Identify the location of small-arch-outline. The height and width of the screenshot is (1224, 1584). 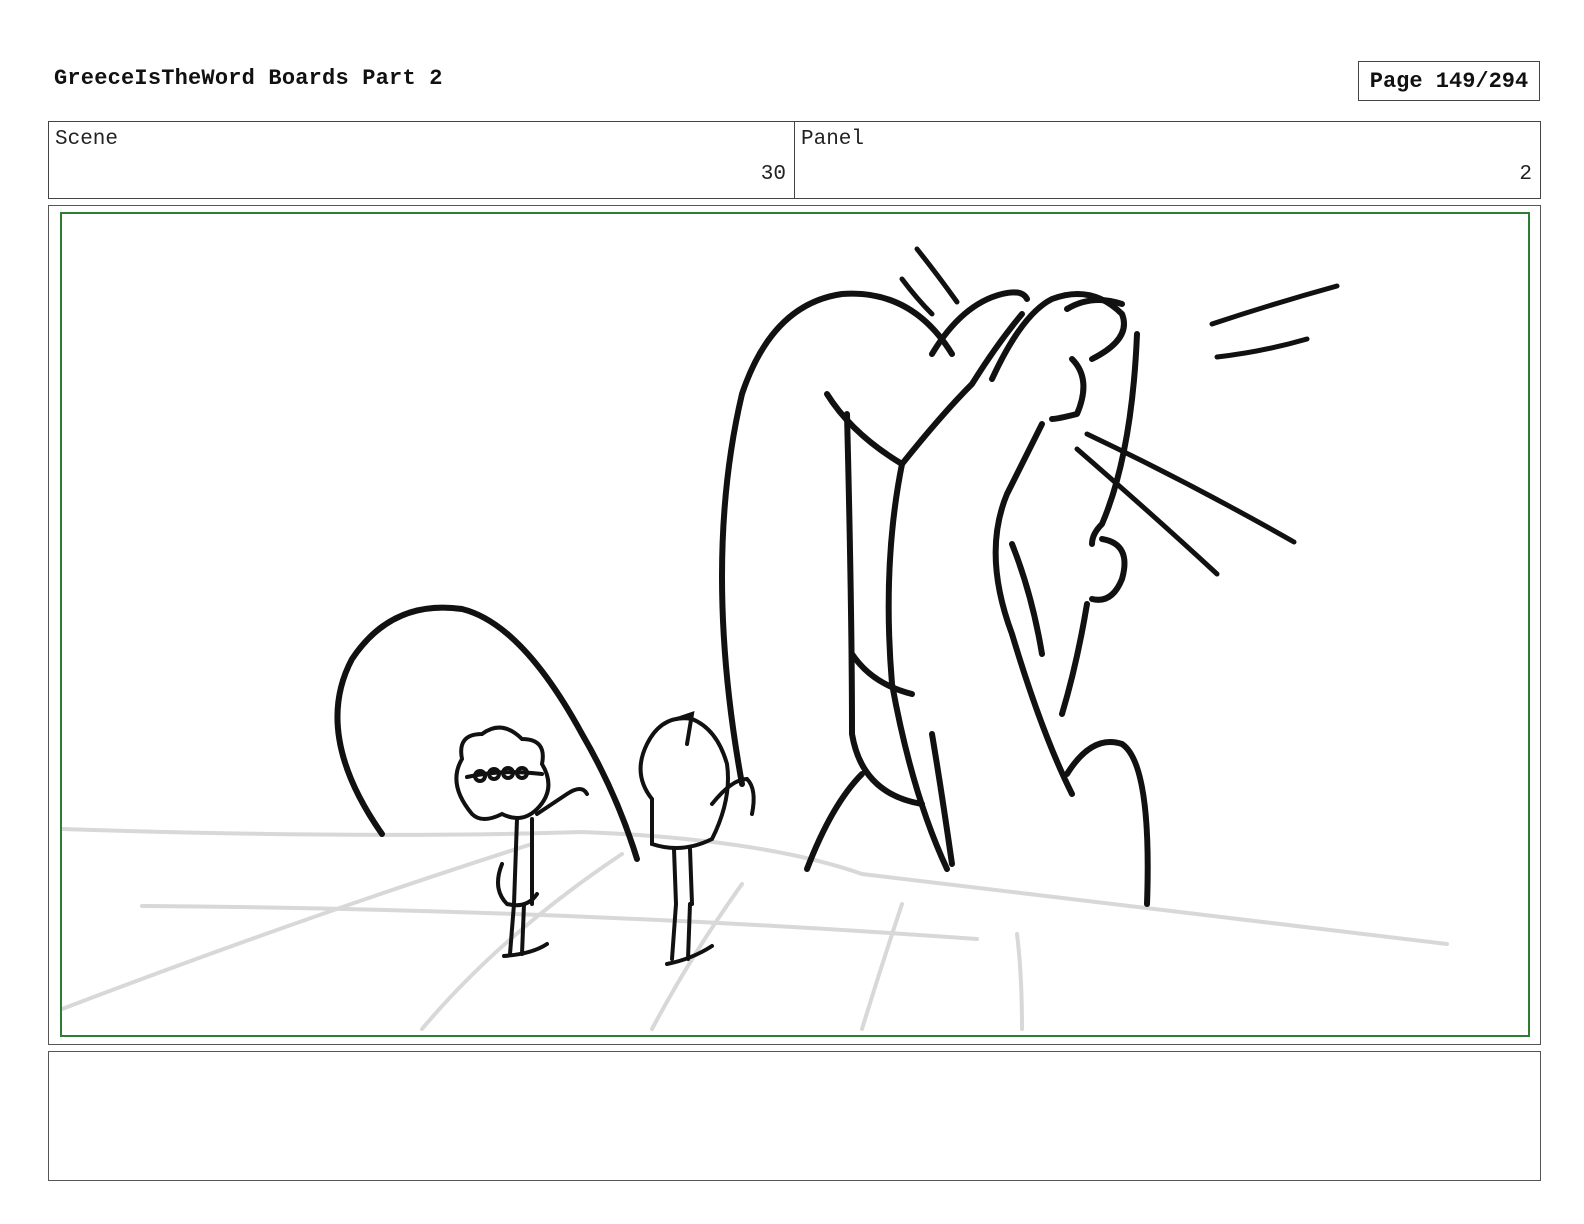
(487, 733).